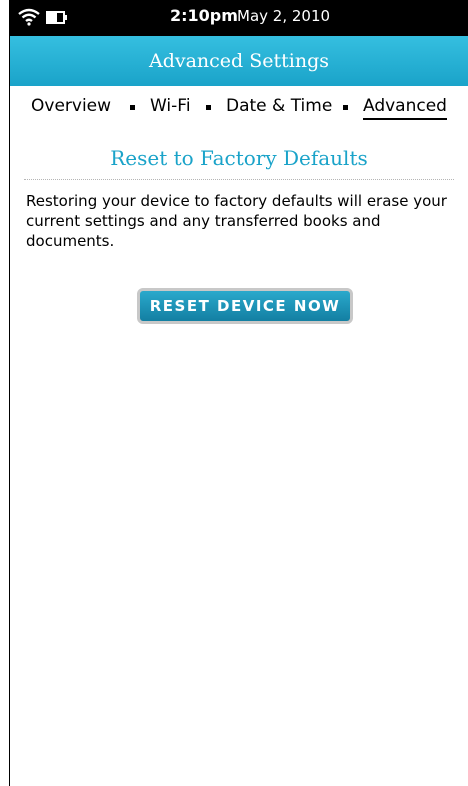 The height and width of the screenshot is (786, 468). I want to click on status-bar: 2:10pm May 2, 2010, so click(239, 18).